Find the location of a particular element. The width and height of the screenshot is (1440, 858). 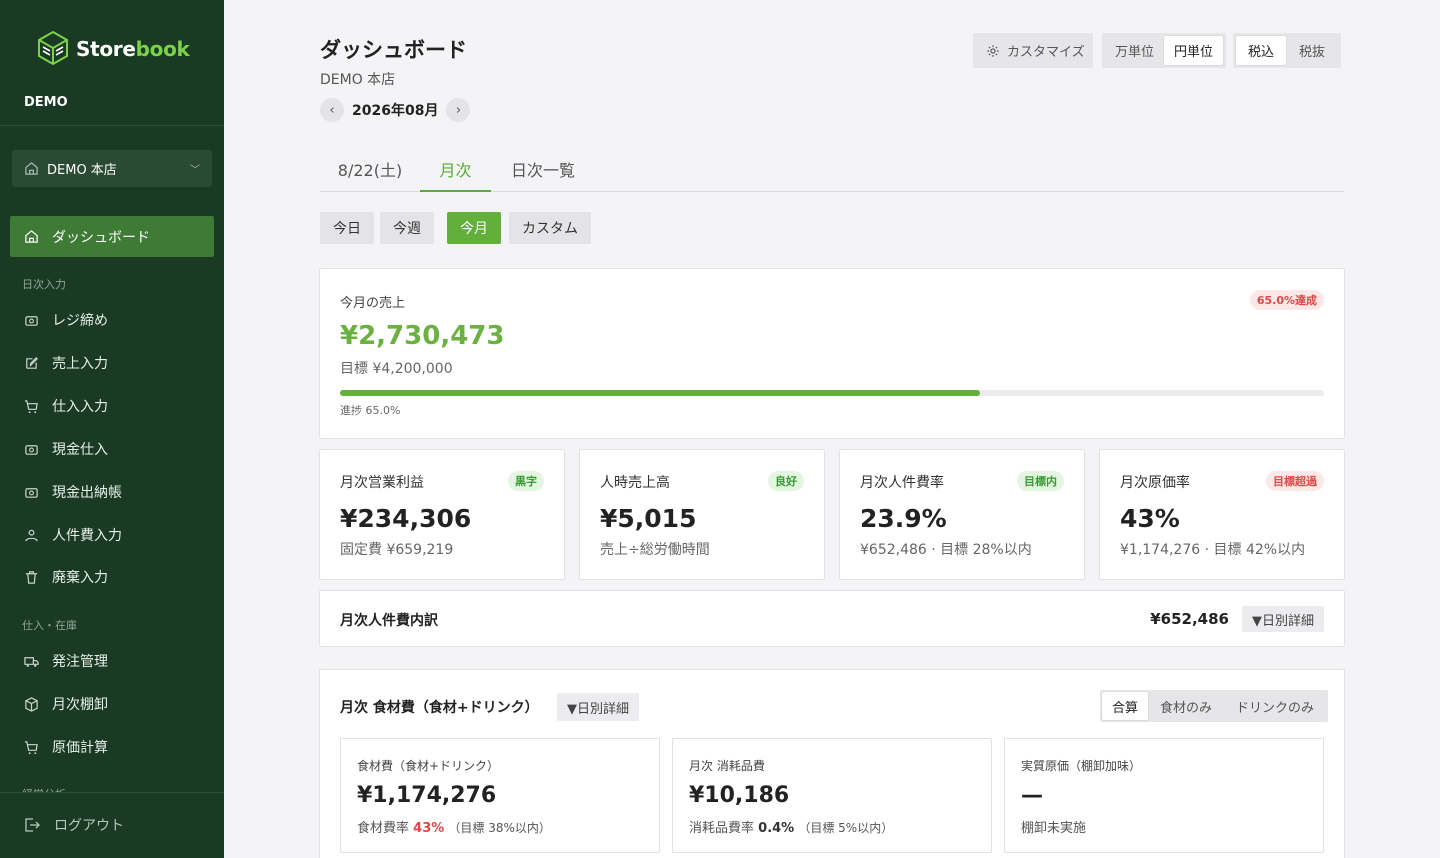

sidebar-item-label: 現金仕入 is located at coordinates (80, 450).